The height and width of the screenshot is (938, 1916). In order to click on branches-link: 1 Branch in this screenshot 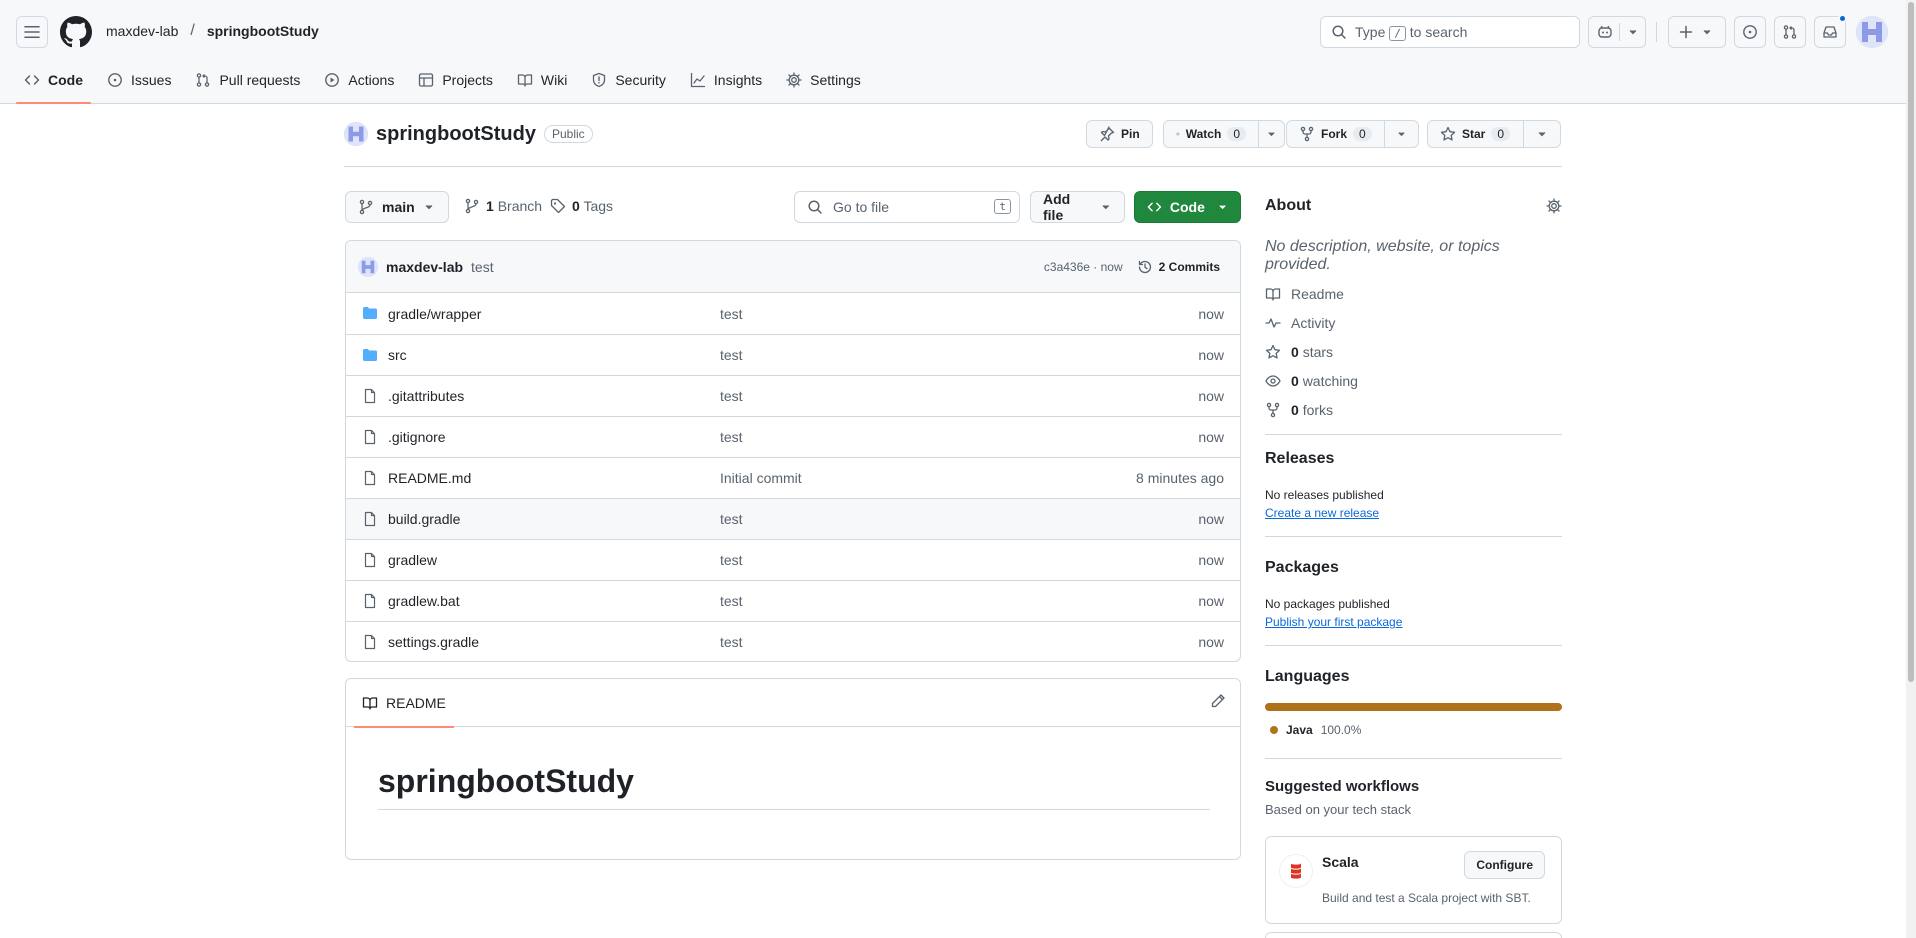, I will do `click(503, 206)`.